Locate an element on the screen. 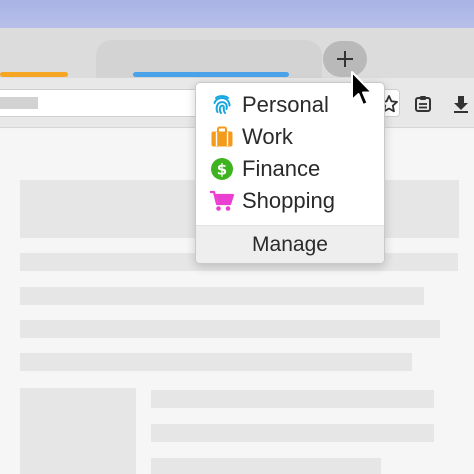 This screenshot has width=474, height=474. mouse-cursor-icon is located at coordinates (362, 88).